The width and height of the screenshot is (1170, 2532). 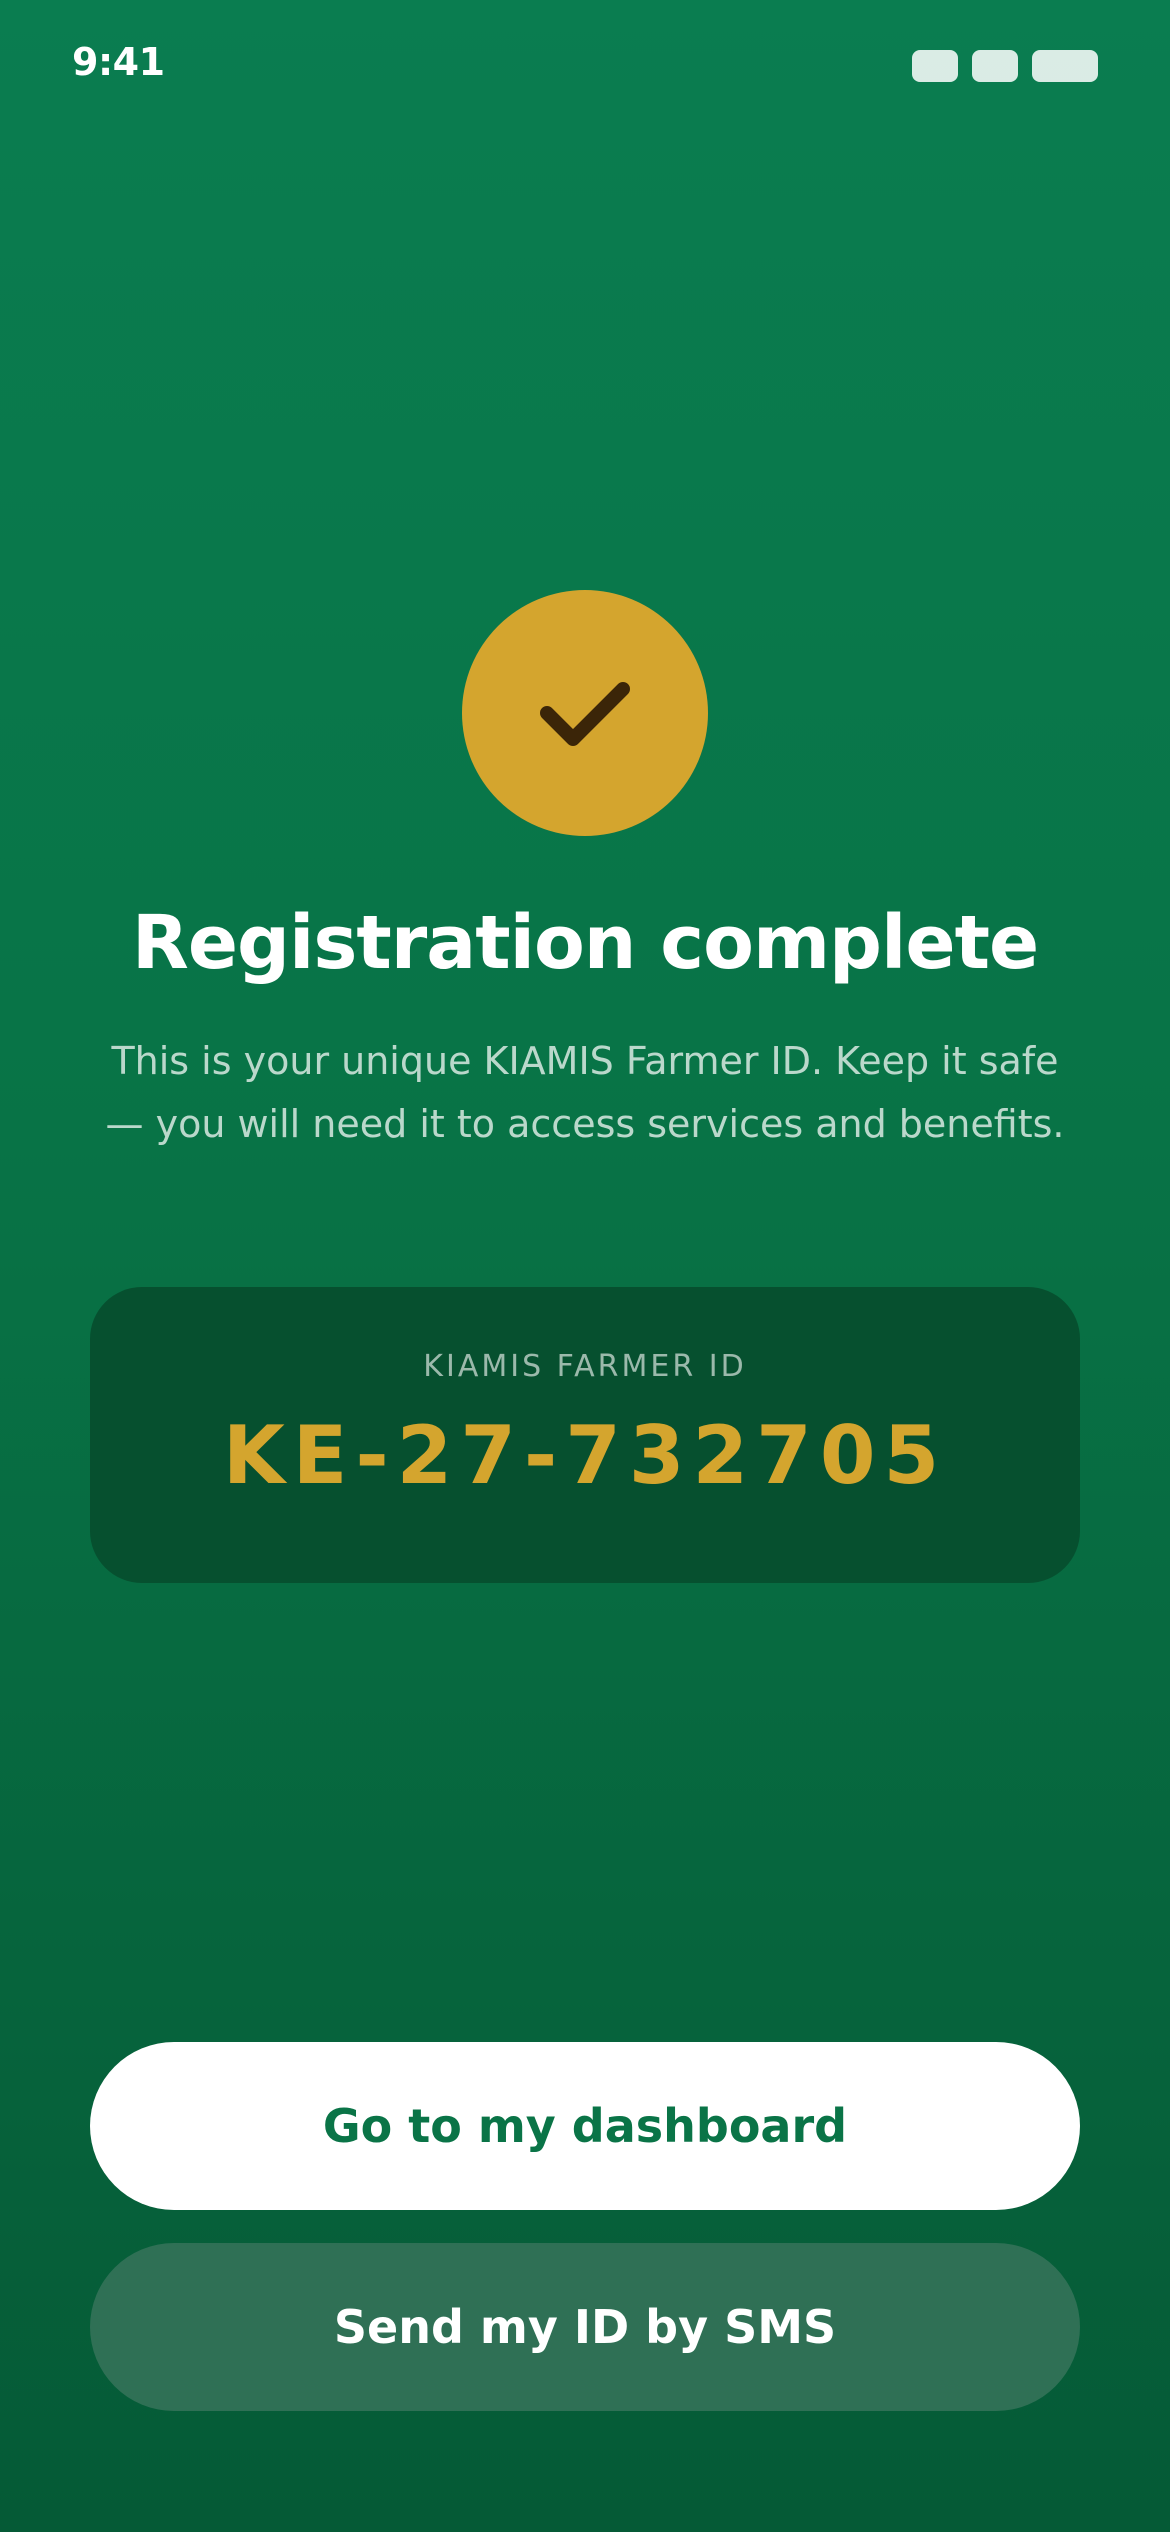 What do you see at coordinates (995, 66) in the screenshot?
I see `wifi-icon` at bounding box center [995, 66].